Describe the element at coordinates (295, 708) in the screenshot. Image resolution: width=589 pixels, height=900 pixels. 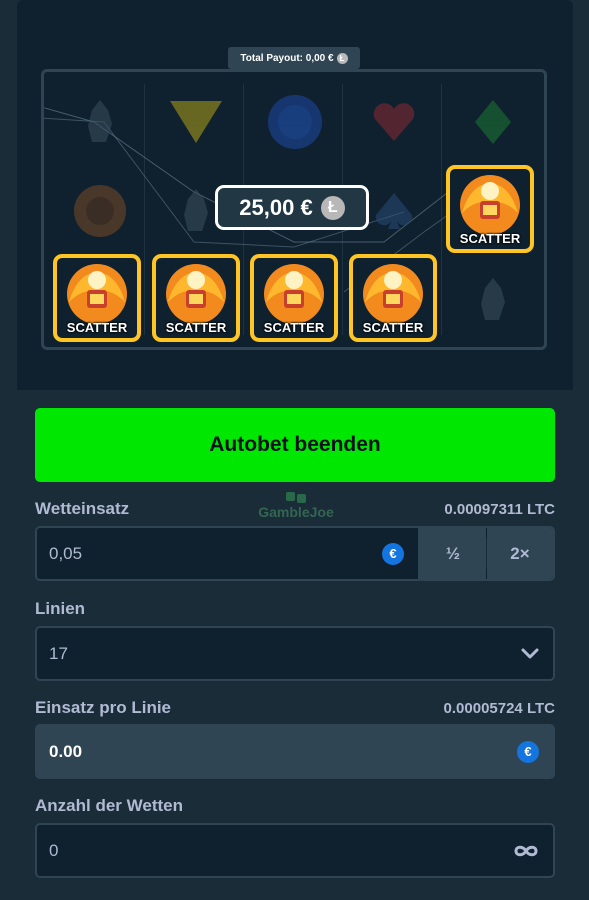
I see `per-line-header: Einsatz pro Linie 0.00005724 LTC` at that location.